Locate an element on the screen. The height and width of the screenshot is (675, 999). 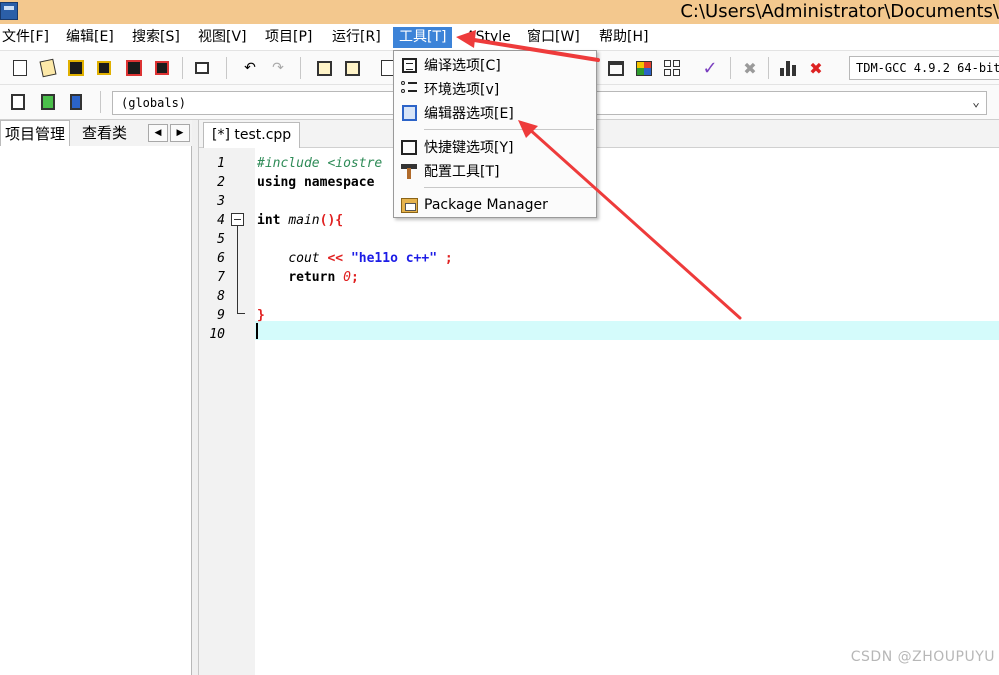
menu-view: 视图[V] is located at coordinates (222, 37).